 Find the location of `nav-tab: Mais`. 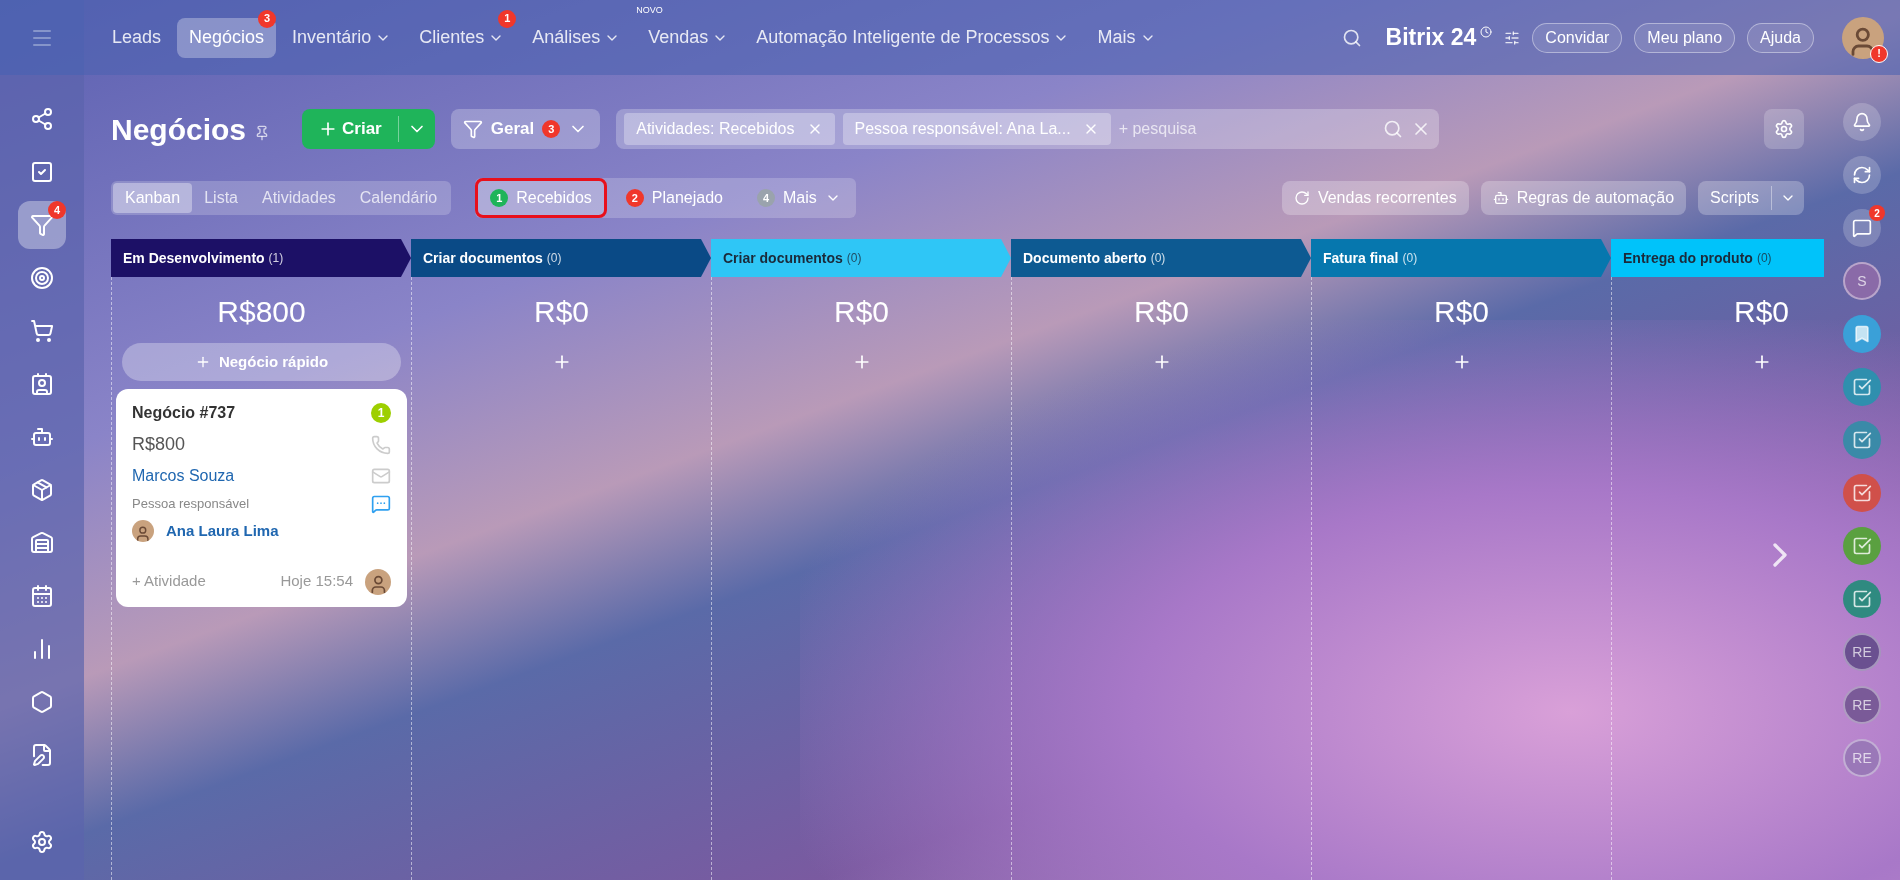

nav-tab: Mais is located at coordinates (1126, 37).